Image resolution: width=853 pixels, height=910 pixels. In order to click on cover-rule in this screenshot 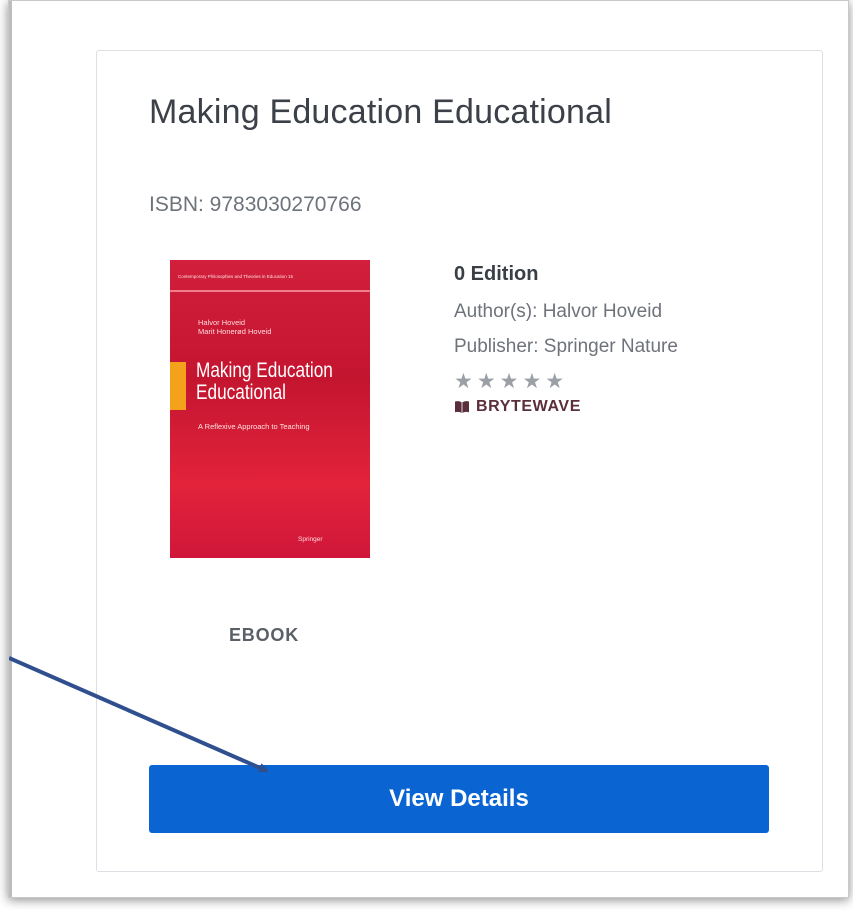, I will do `click(270, 291)`.